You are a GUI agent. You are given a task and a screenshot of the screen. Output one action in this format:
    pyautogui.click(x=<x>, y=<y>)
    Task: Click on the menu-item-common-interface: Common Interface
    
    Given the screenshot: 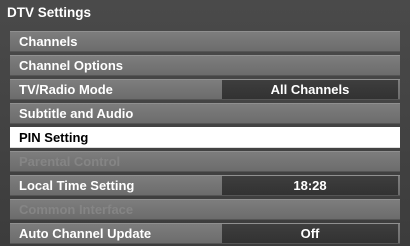 What is the action you would take?
    pyautogui.click(x=205, y=209)
    